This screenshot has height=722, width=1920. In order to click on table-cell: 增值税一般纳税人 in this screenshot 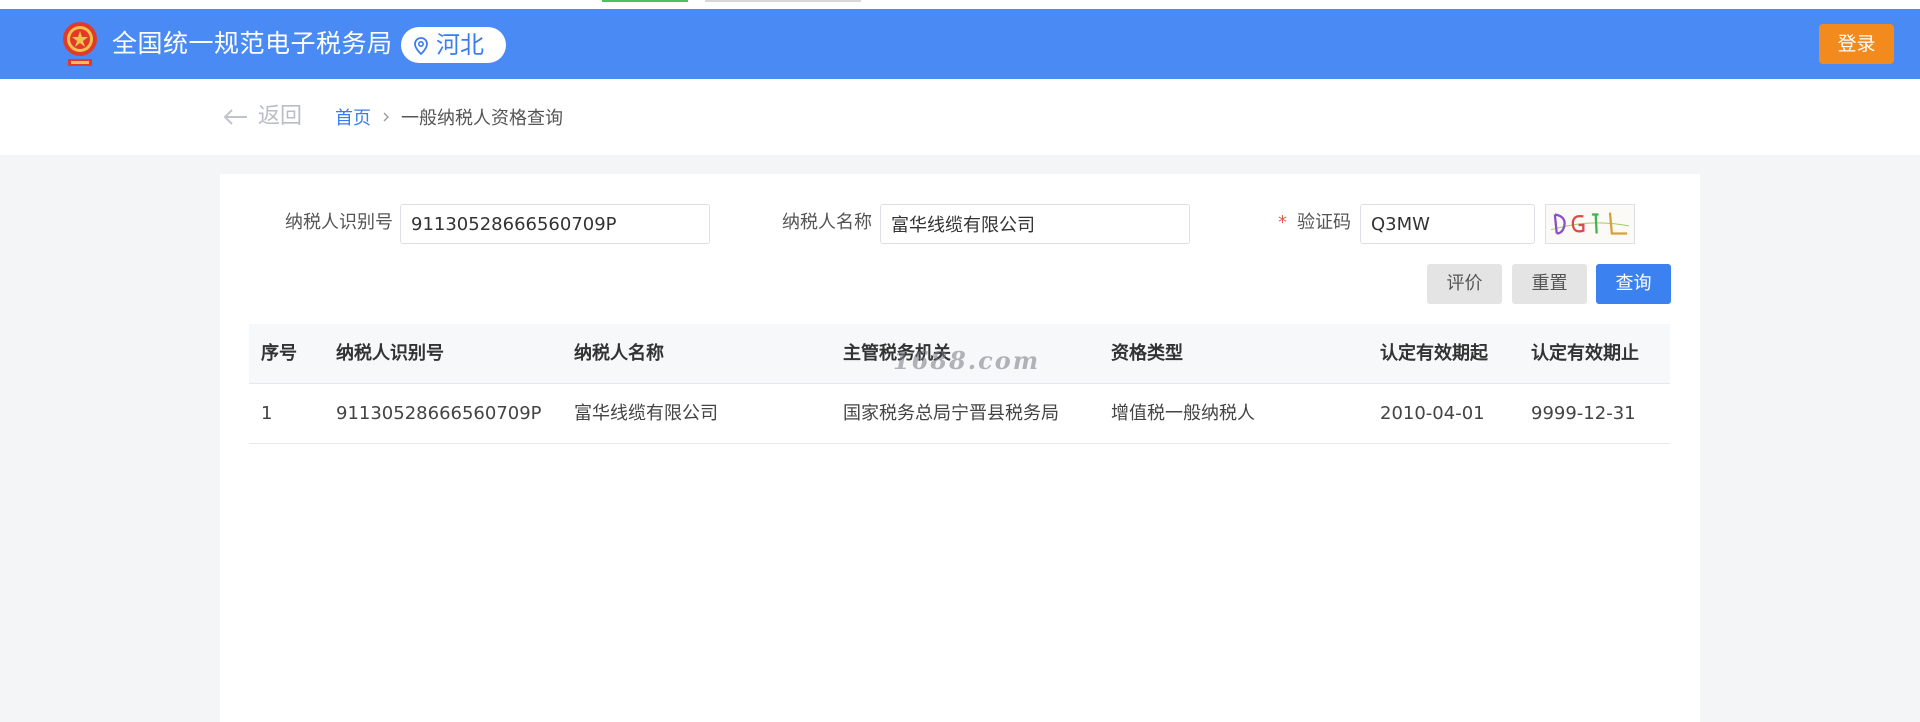, I will do `click(1183, 413)`.